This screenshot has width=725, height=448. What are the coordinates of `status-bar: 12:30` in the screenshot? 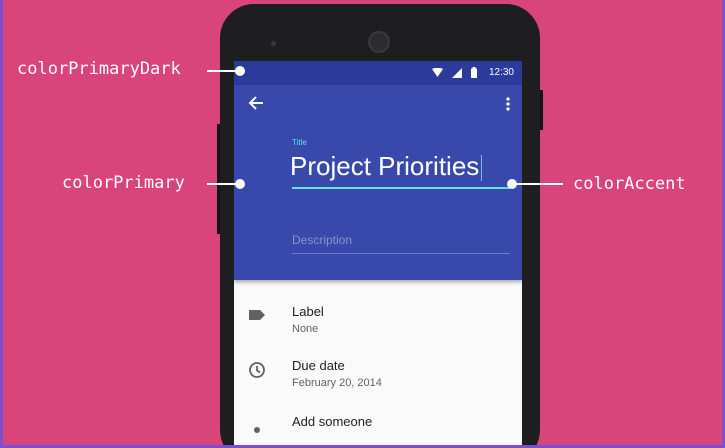 It's located at (378, 73).